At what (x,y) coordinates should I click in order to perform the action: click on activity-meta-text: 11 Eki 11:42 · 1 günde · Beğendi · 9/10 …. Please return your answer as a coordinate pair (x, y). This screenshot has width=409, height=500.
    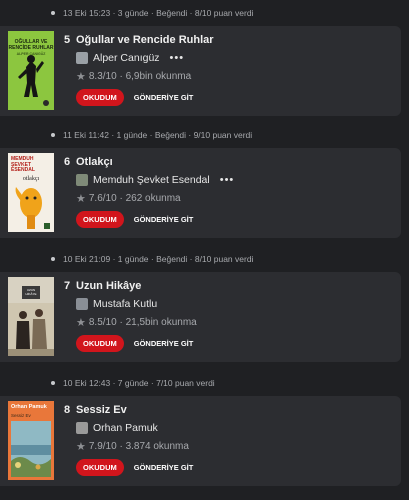
    Looking at the image, I should click on (158, 135).